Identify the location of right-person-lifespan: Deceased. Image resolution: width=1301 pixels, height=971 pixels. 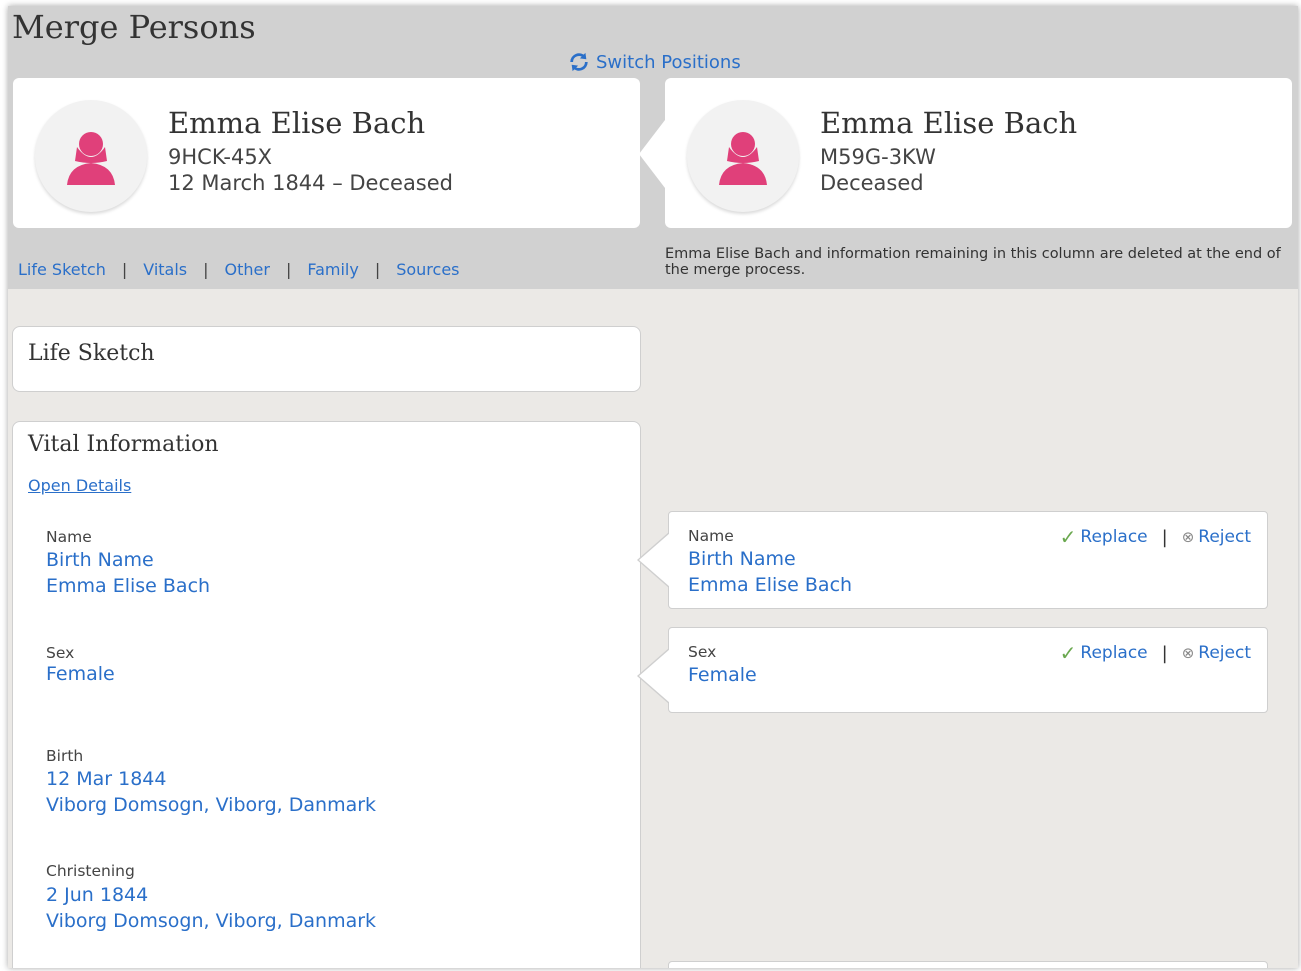
(872, 183).